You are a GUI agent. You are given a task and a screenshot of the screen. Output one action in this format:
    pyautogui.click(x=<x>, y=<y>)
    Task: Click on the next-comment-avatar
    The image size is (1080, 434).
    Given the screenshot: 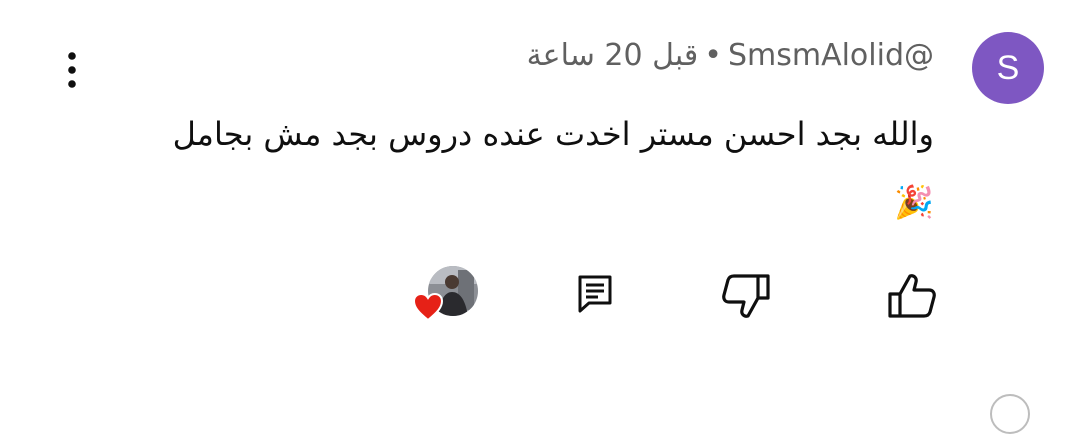 What is the action you would take?
    pyautogui.click(x=1010, y=414)
    